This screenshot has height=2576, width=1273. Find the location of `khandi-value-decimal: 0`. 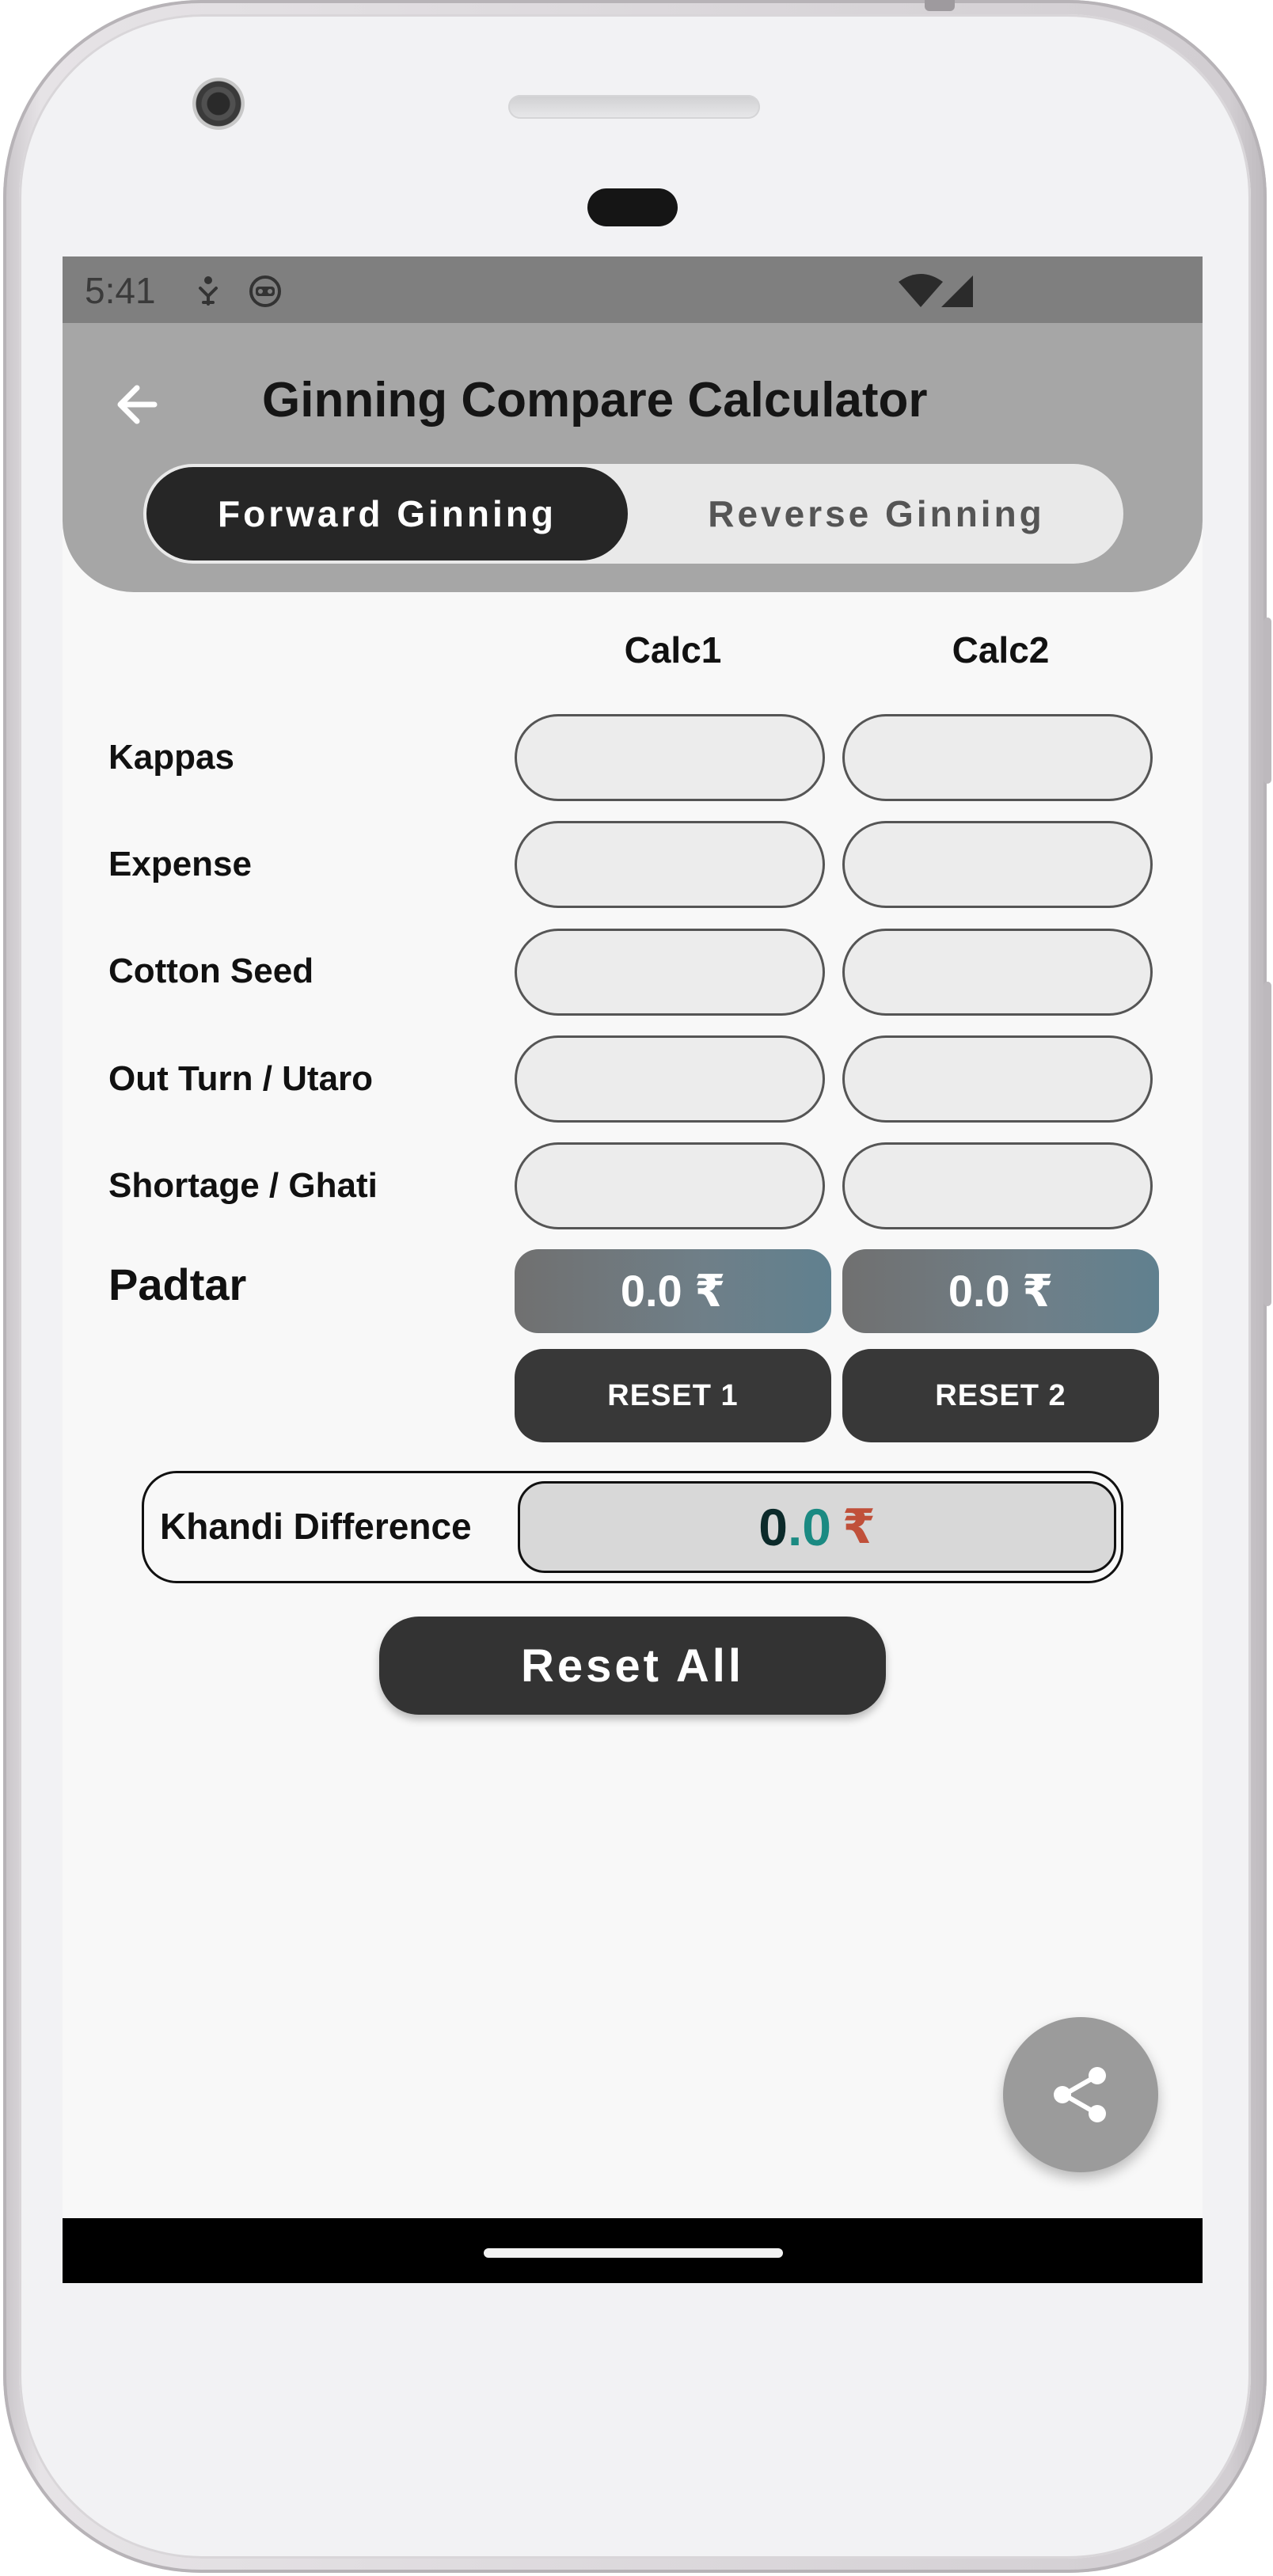

khandi-value-decimal: 0 is located at coordinates (817, 1527).